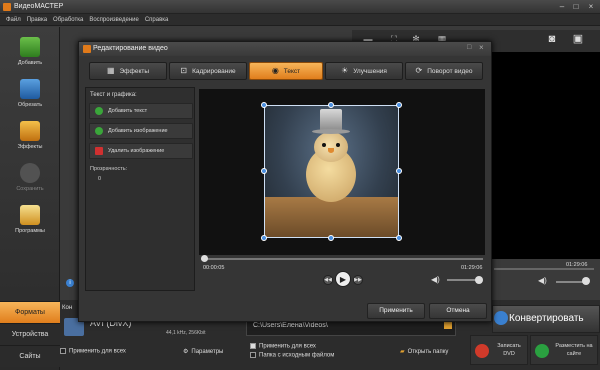 The width and height of the screenshot is (600, 370). Describe the element at coordinates (450, 71) in the screenshot. I see `tab-rotate-label: Поворот видео` at that location.